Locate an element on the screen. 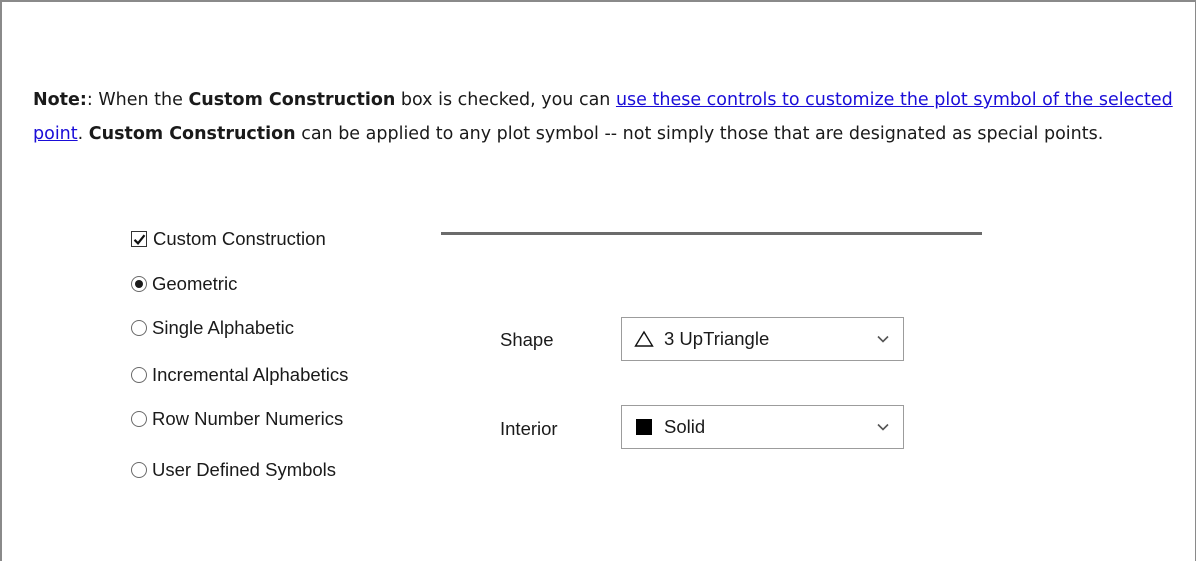 The height and width of the screenshot is (561, 1199). radio-single-alphabetic: Single Alphabetic is located at coordinates (212, 328).